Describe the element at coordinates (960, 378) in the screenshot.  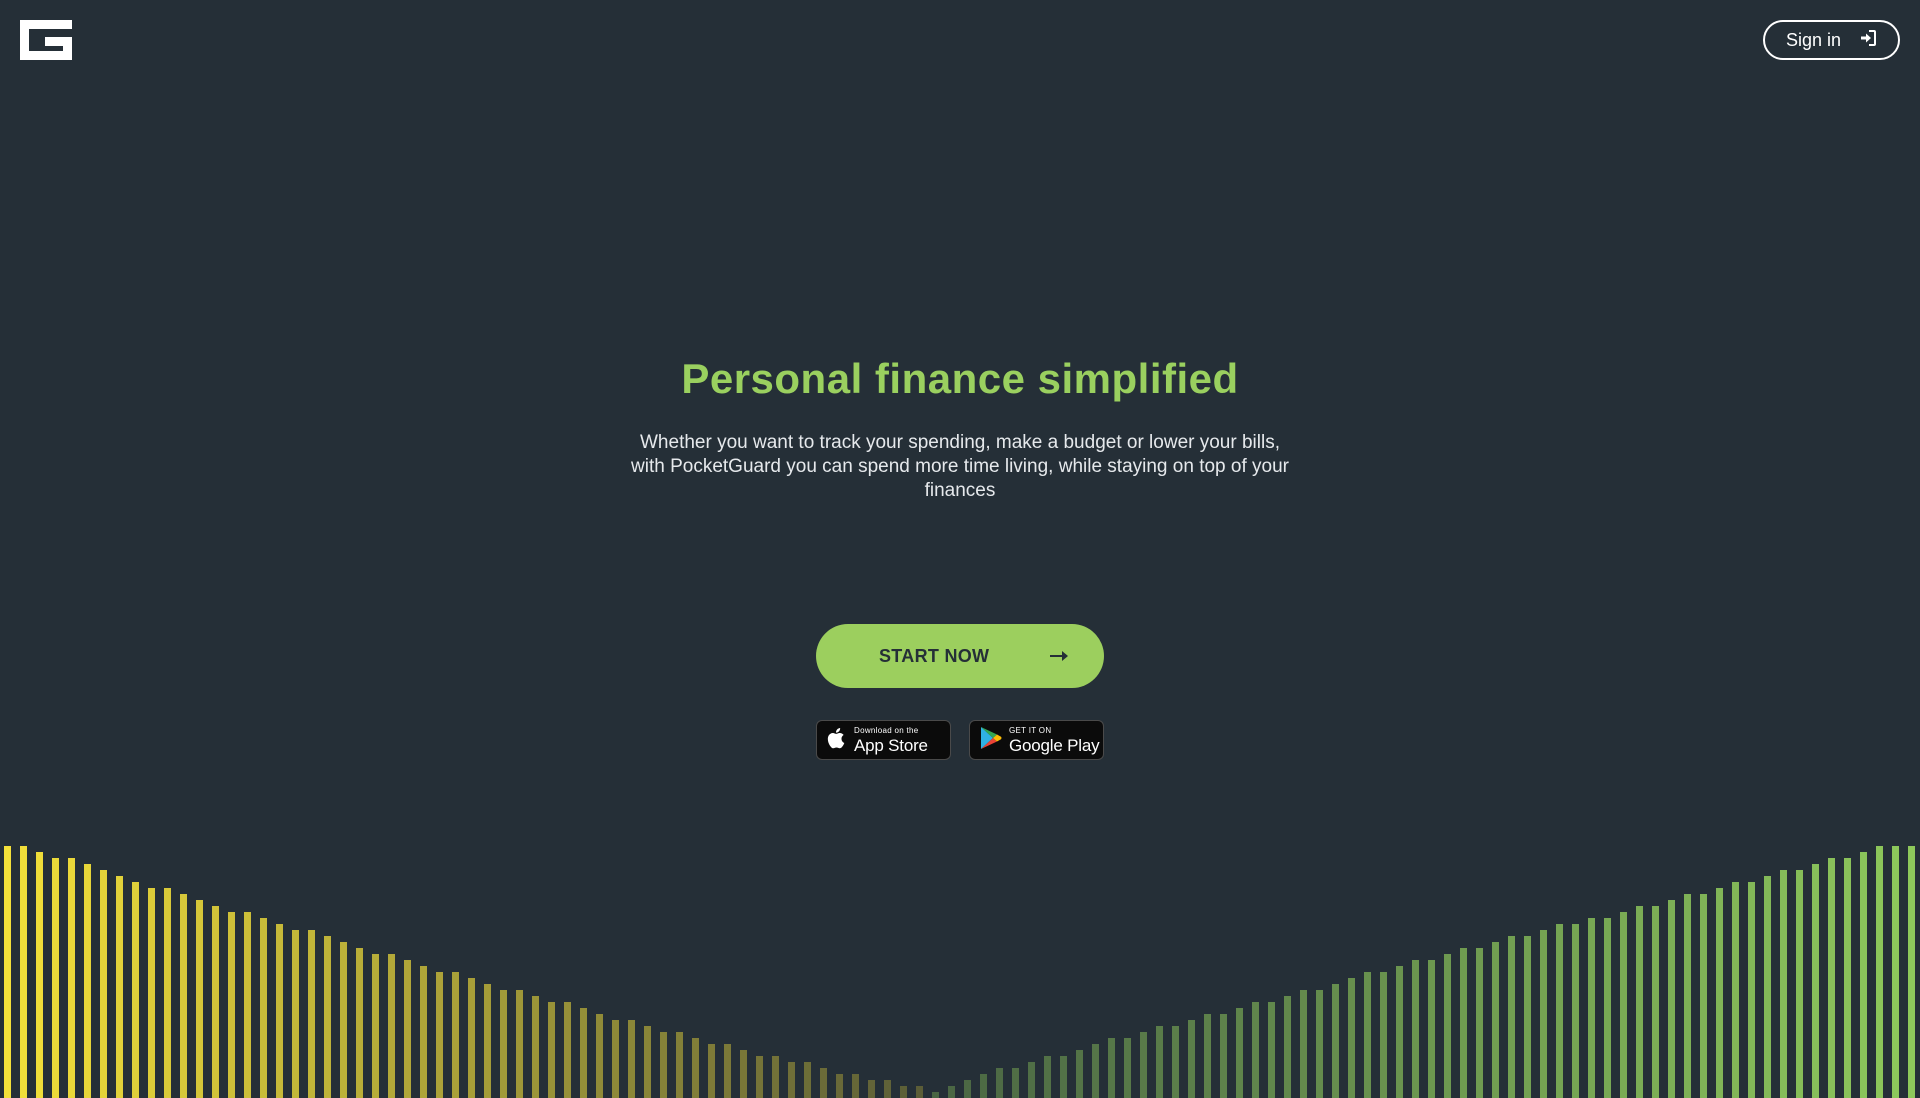
I see `page-title: Personal finance simplified` at that location.